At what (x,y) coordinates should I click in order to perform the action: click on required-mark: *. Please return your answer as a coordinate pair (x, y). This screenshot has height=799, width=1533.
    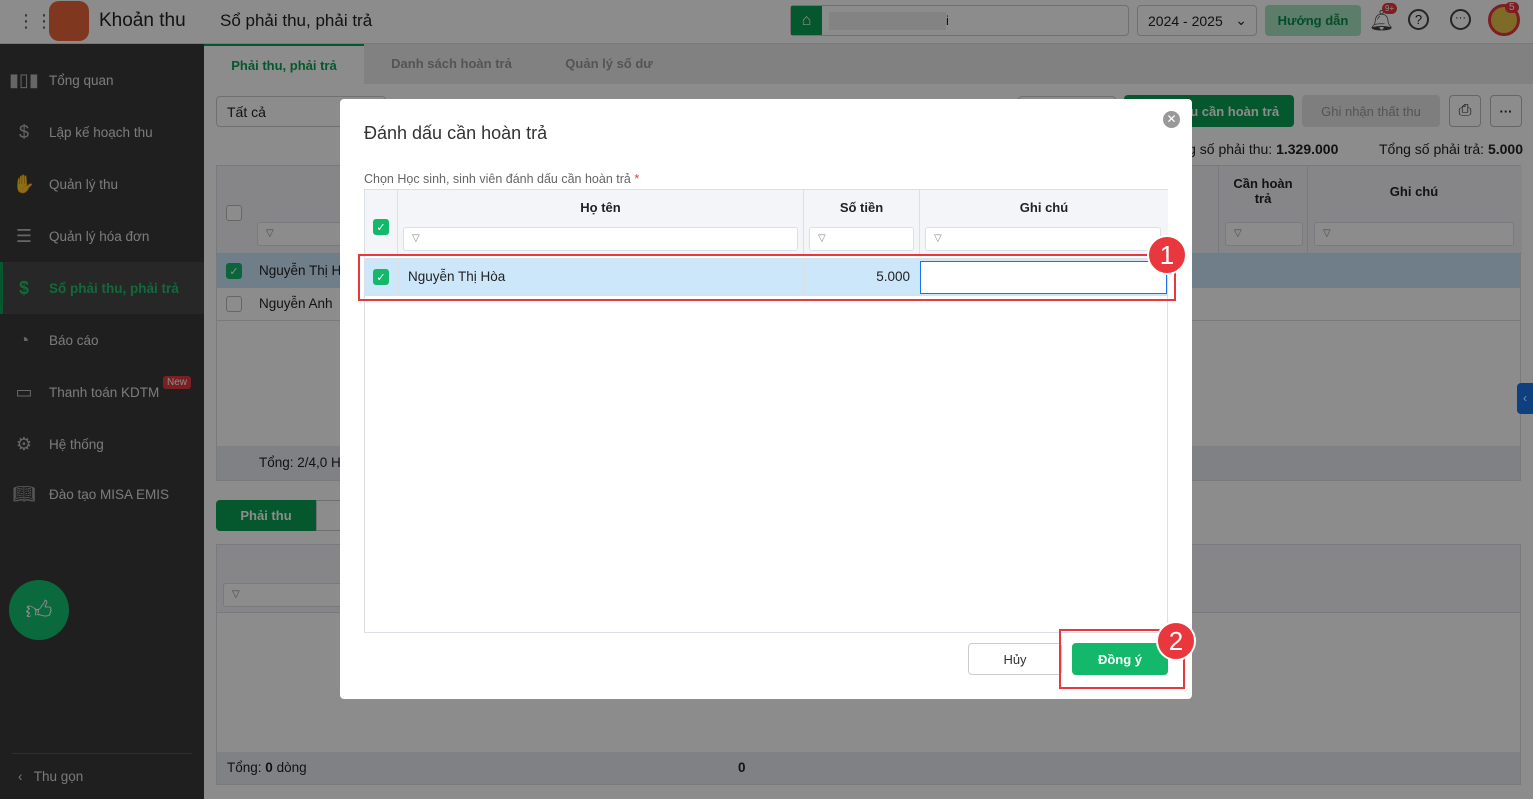
    Looking at the image, I should click on (637, 179).